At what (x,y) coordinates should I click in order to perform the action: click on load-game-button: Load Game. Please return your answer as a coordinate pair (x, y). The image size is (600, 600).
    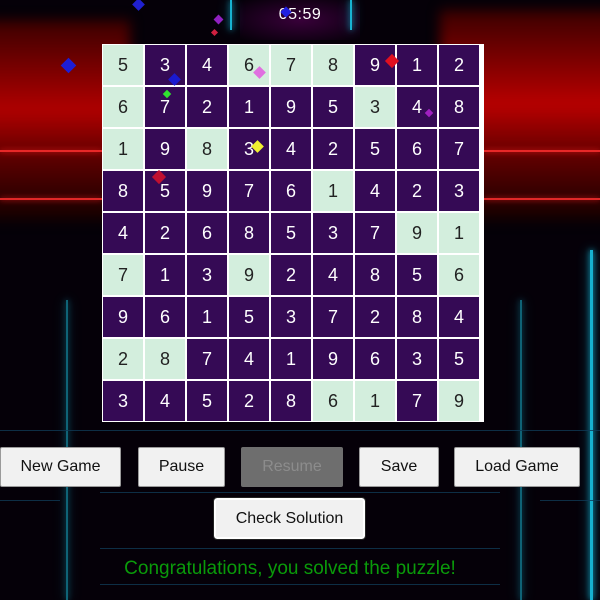
    Looking at the image, I should click on (517, 467).